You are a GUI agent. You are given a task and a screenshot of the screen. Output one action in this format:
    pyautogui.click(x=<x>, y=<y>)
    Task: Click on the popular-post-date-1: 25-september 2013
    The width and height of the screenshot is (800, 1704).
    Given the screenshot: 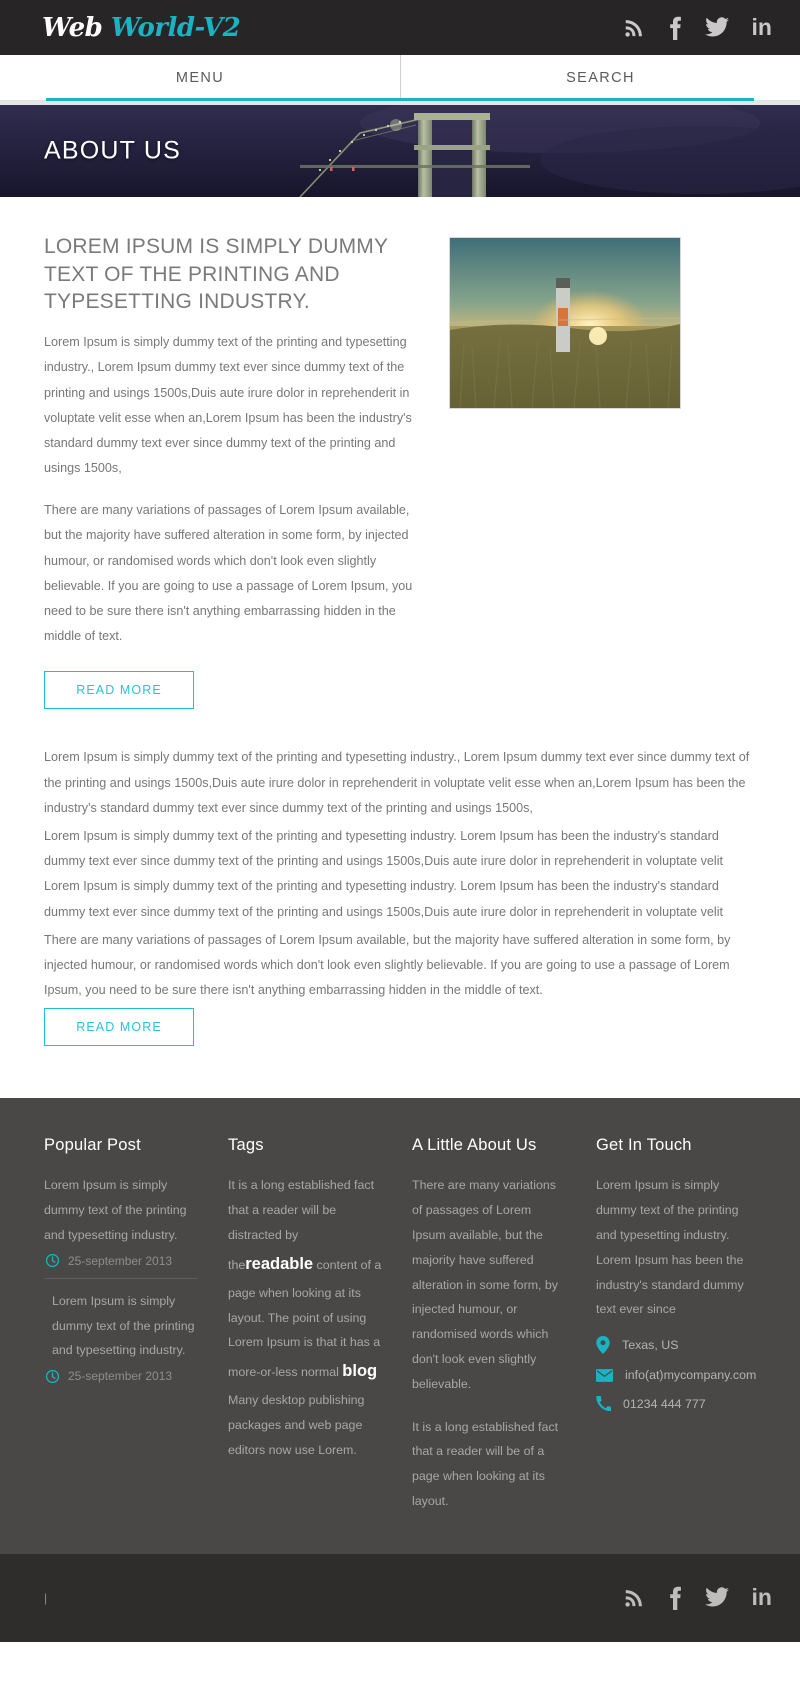 What is the action you would take?
    pyautogui.click(x=120, y=1260)
    